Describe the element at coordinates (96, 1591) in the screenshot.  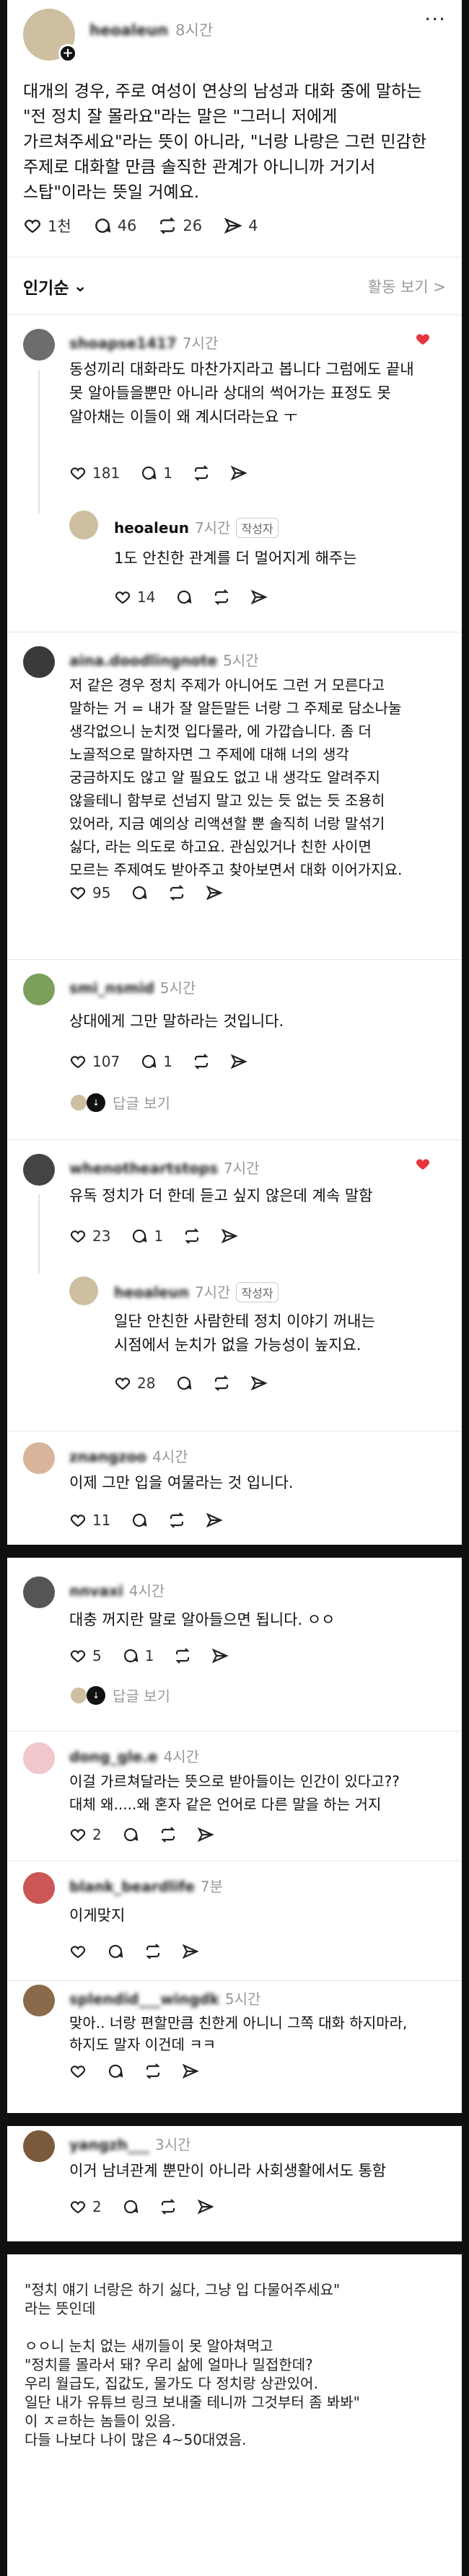
I see `comment-author: nnvaxi` at that location.